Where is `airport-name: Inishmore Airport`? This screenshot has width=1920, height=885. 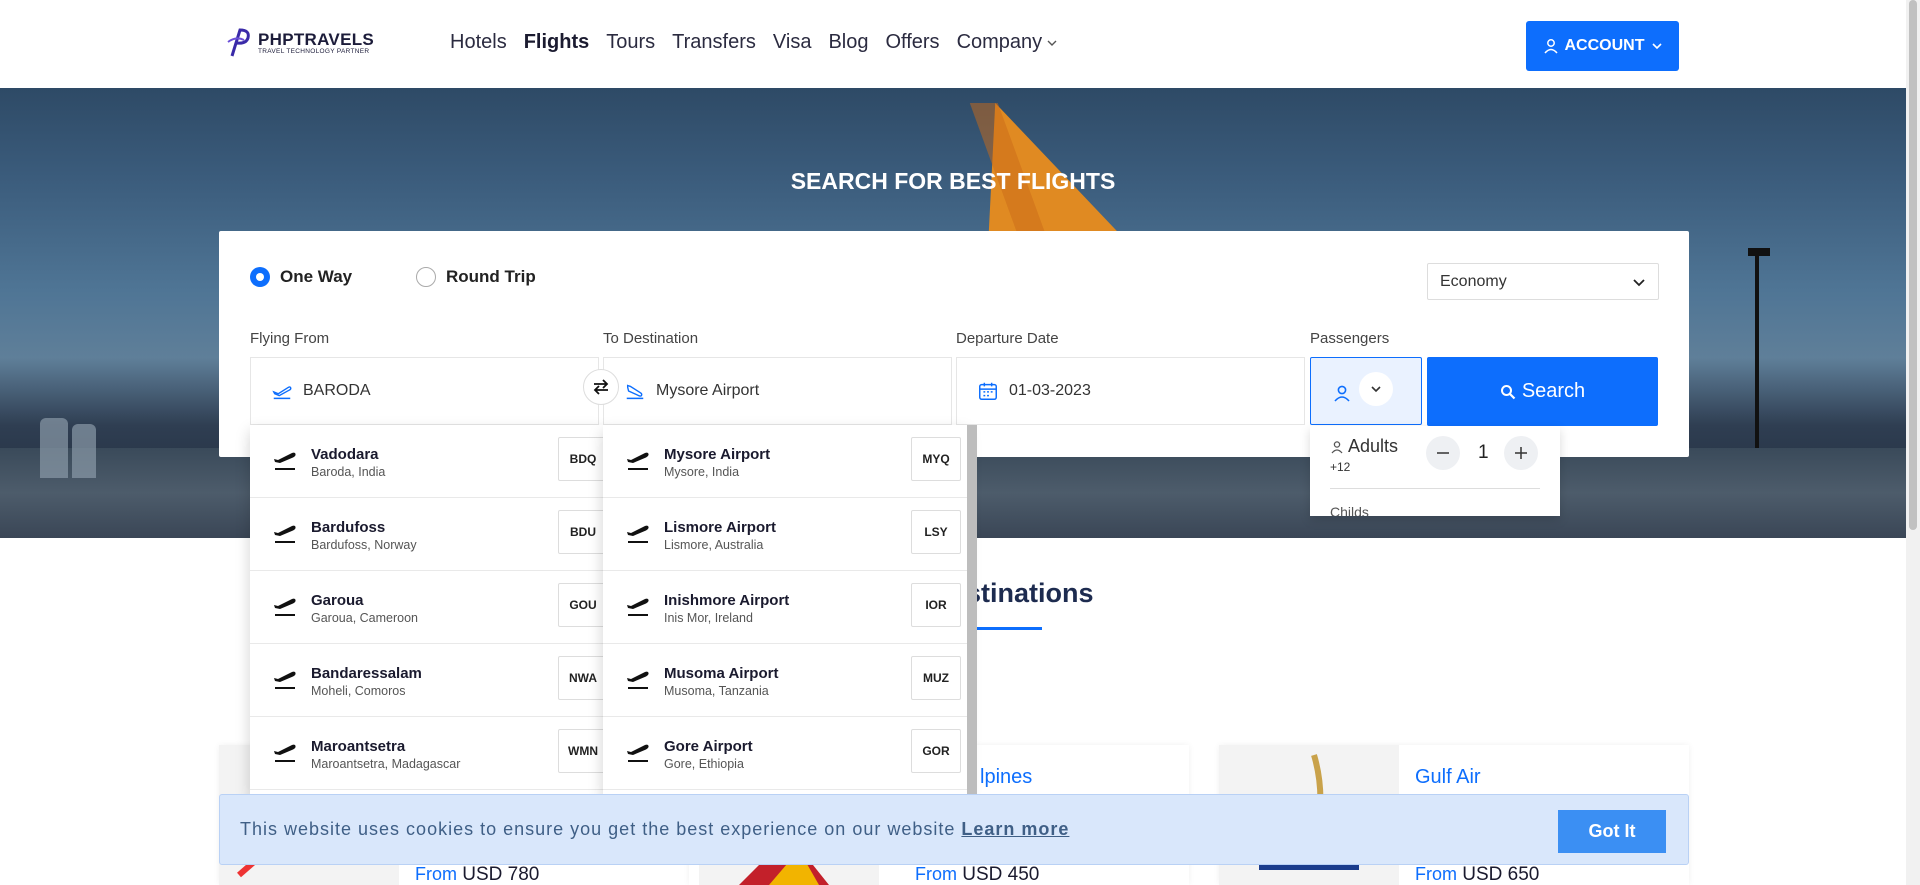
airport-name: Inishmore Airport is located at coordinates (727, 600).